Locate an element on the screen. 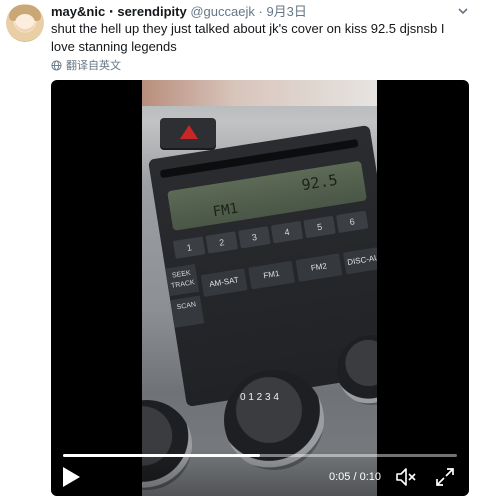 The height and width of the screenshot is (504, 480). preset-button: 5 is located at coordinates (319, 227).